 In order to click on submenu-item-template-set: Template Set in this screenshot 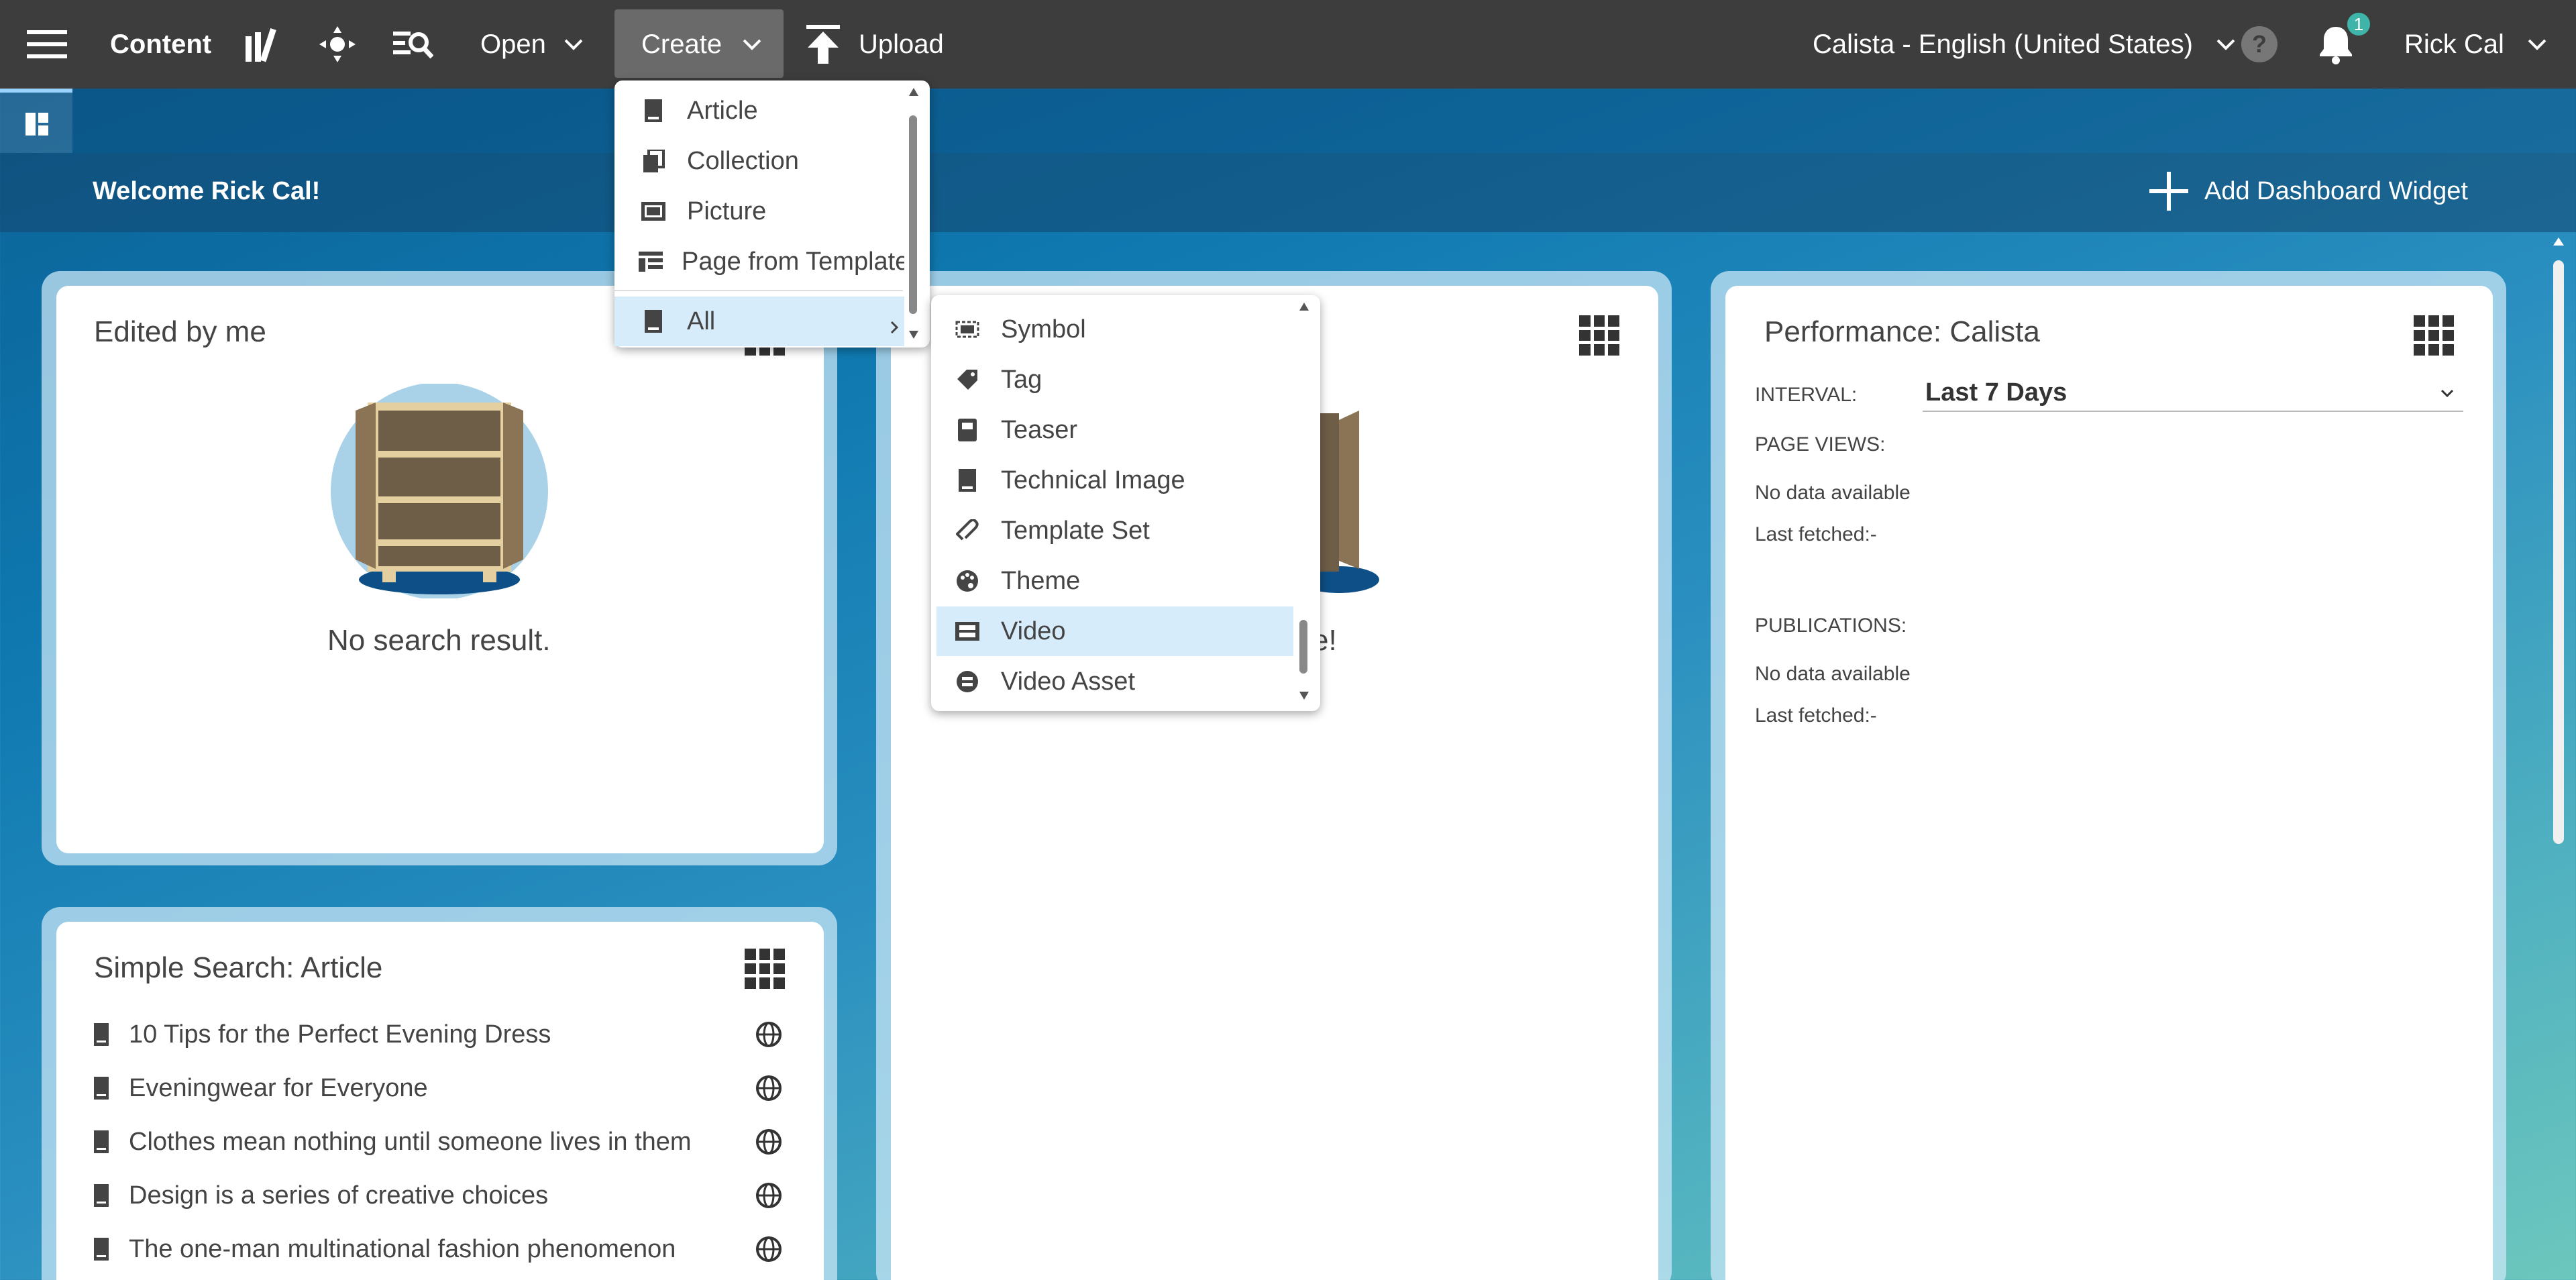, I will do `click(1114, 531)`.